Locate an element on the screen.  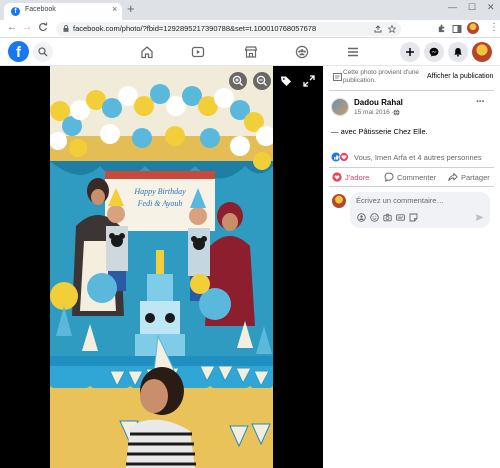
facebook-logo: f is located at coordinates (18, 51).